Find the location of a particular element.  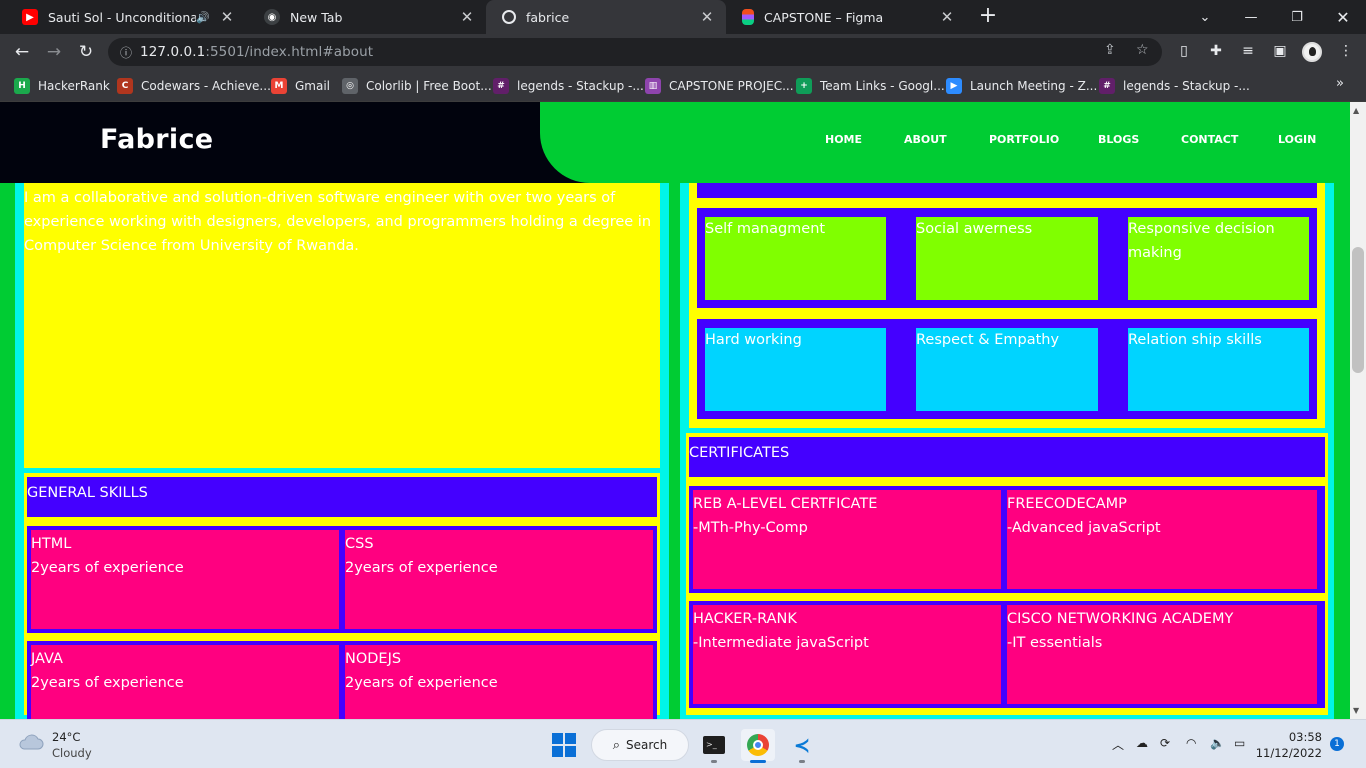

windows-start-icon is located at coordinates (564, 745).